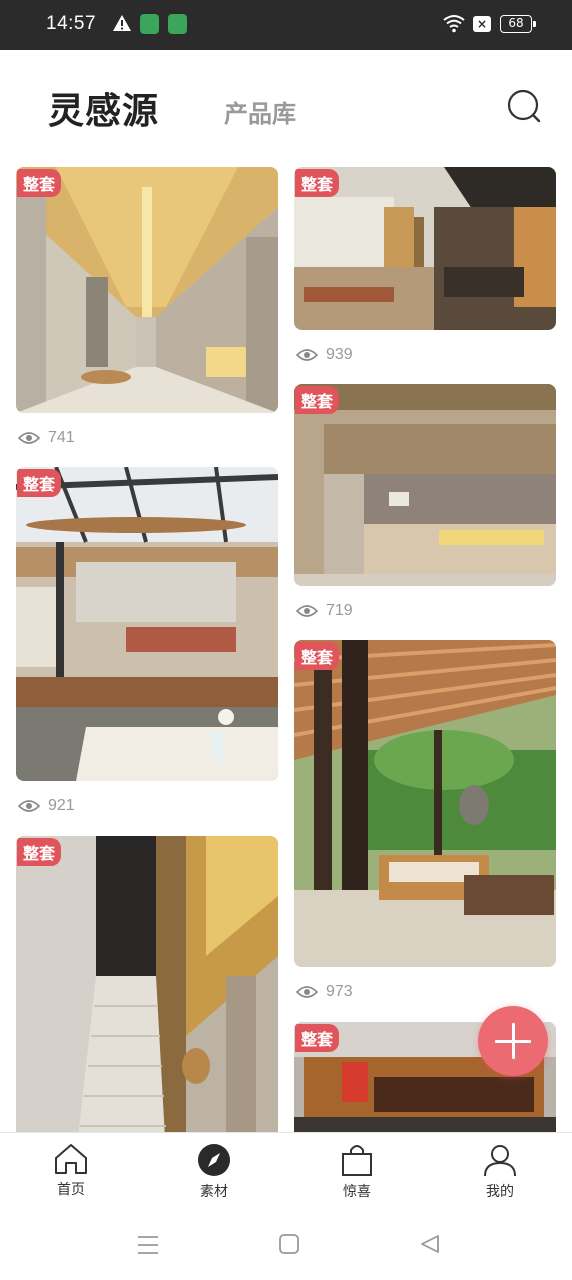 This screenshot has width=572, height=1280. I want to click on status-bar: 14:57 × 68, so click(286, 25).